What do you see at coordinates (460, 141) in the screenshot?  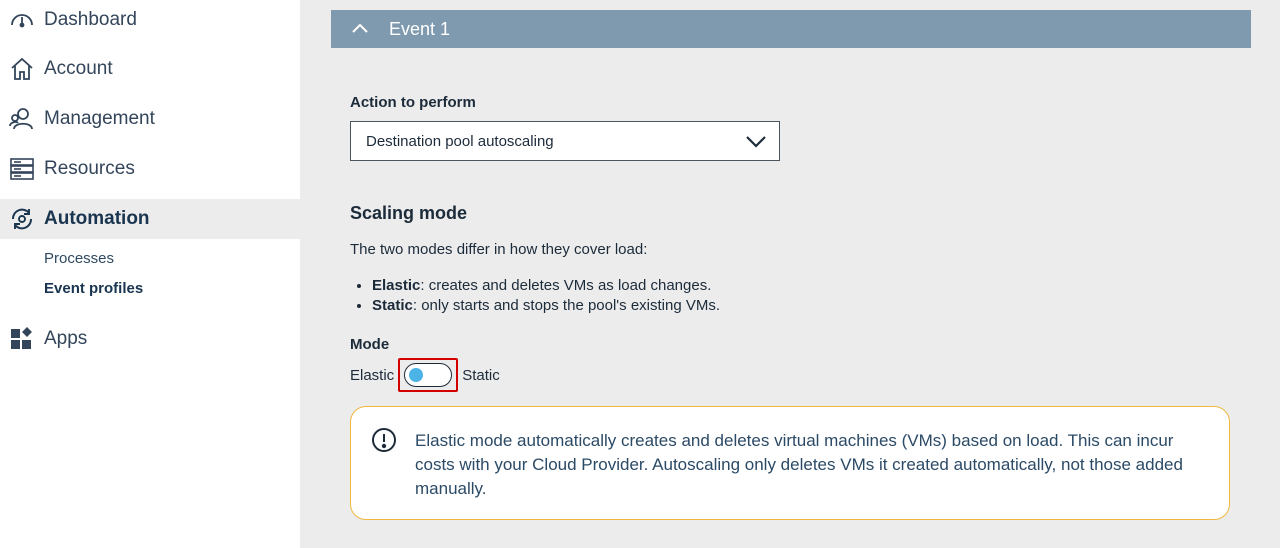 I see `action-select-value: Destination pool autoscaling` at bounding box center [460, 141].